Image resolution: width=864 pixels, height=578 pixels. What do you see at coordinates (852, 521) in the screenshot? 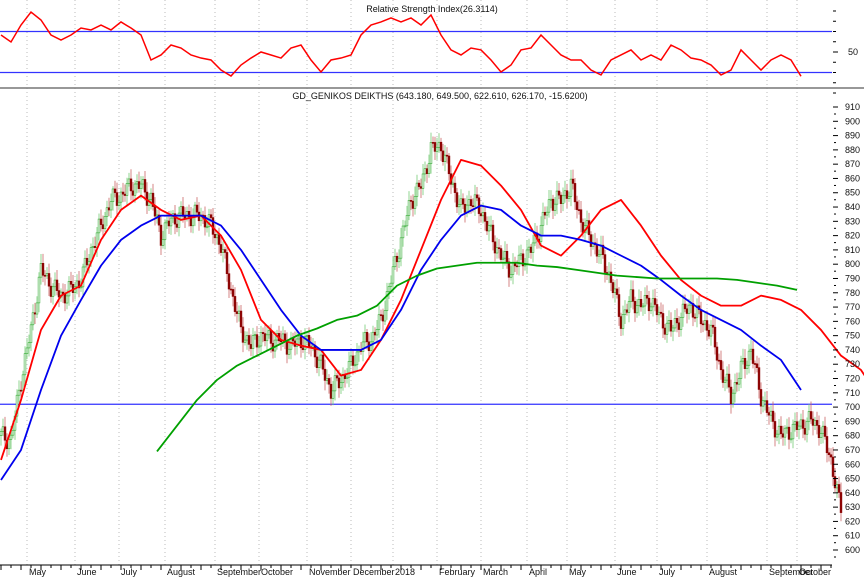
I see `y-tick-label: 620` at bounding box center [852, 521].